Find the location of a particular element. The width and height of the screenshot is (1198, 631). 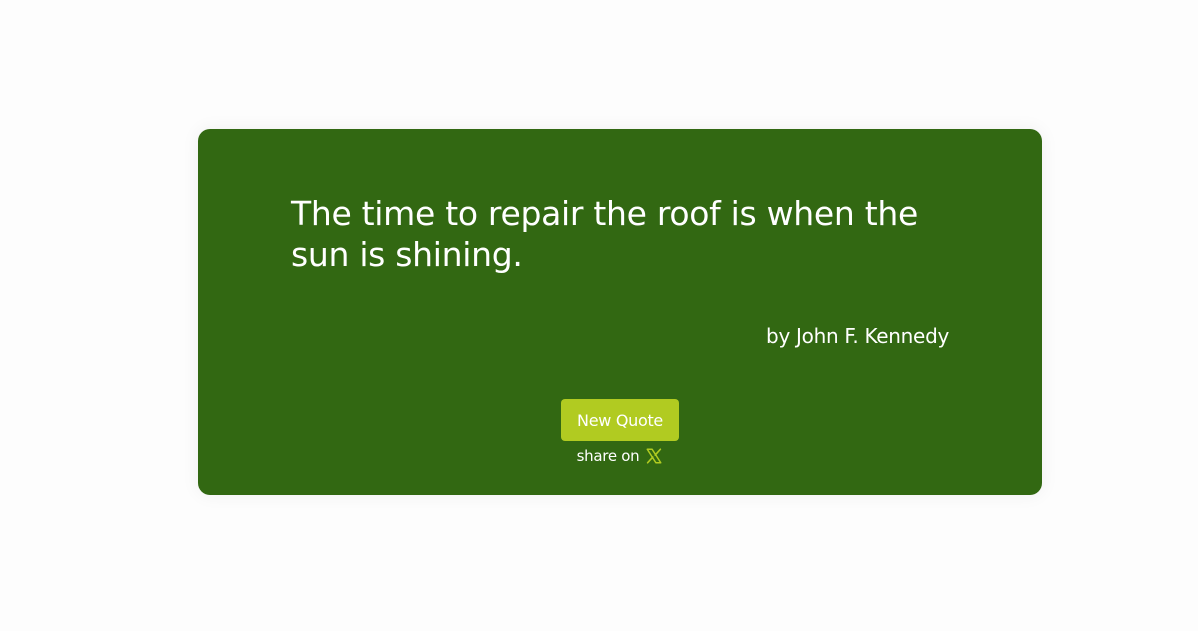

new-quote-button: New Quote is located at coordinates (620, 420).